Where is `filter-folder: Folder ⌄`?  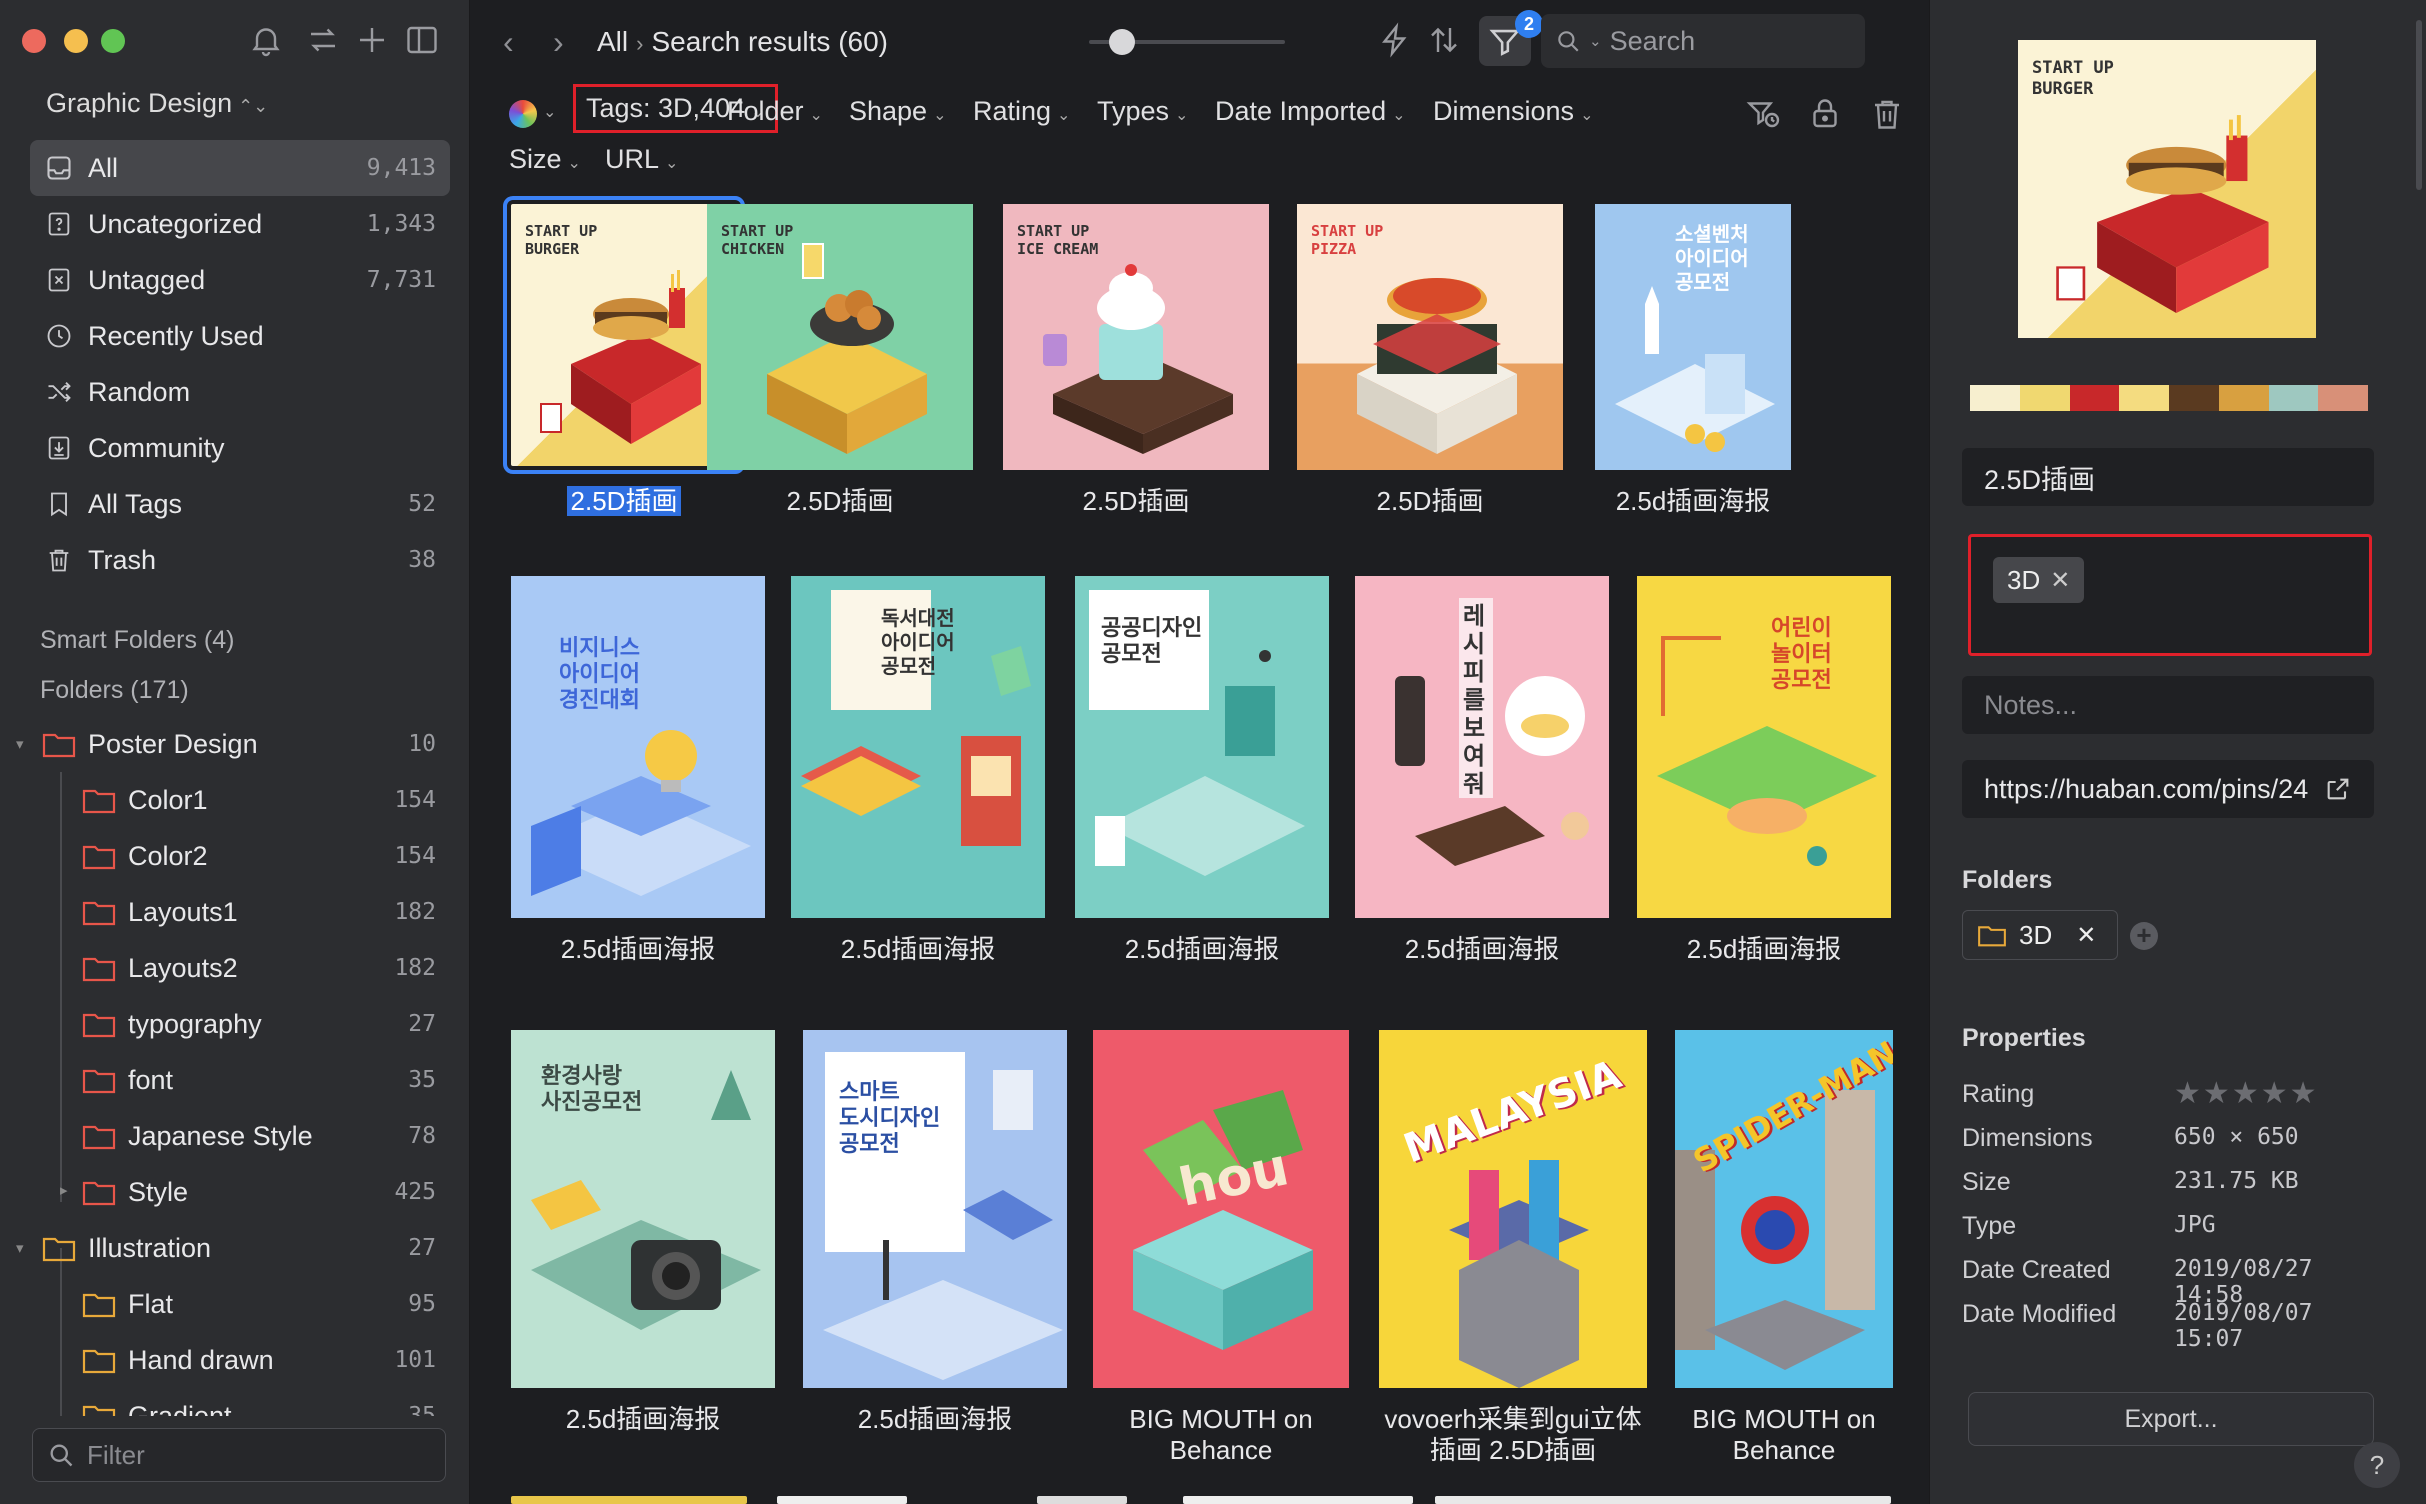 filter-folder: Folder ⌄ is located at coordinates (775, 111).